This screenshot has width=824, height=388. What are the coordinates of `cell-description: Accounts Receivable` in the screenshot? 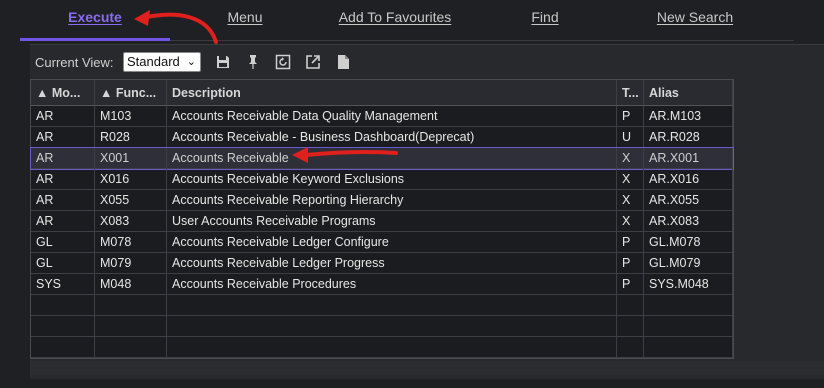 It's located at (392, 158).